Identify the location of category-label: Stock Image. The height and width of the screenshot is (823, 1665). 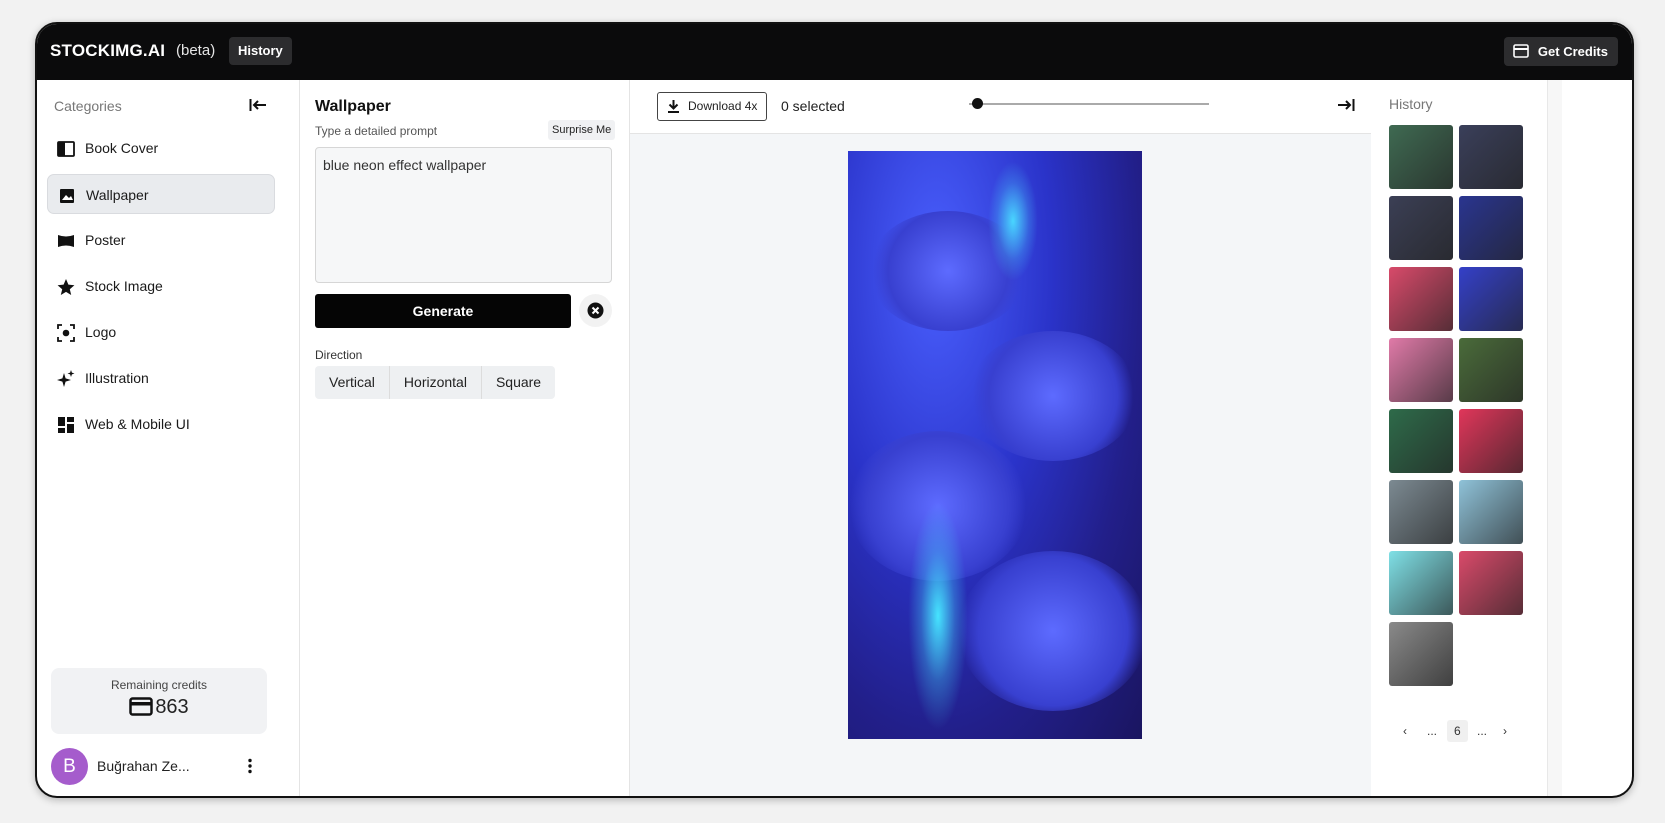
(124, 286).